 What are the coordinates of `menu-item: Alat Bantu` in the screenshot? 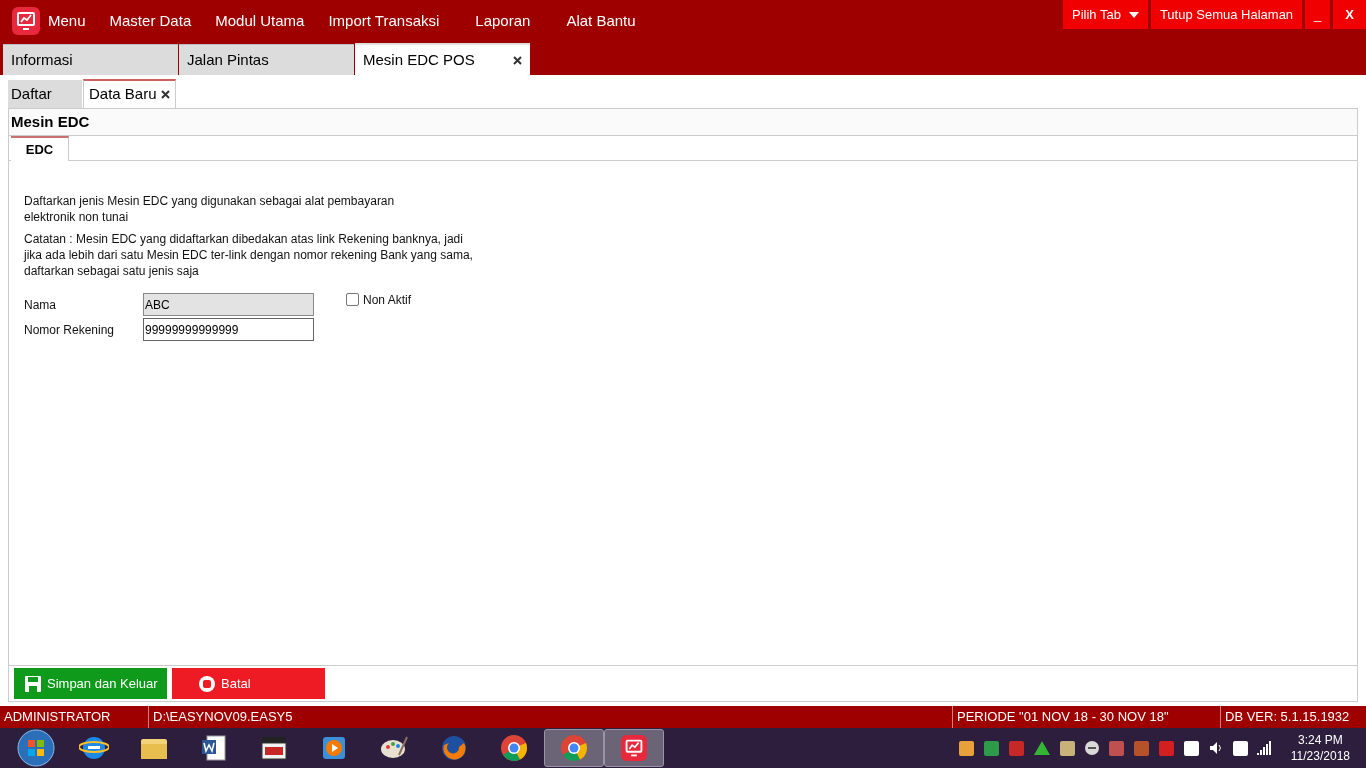 It's located at (601, 21).